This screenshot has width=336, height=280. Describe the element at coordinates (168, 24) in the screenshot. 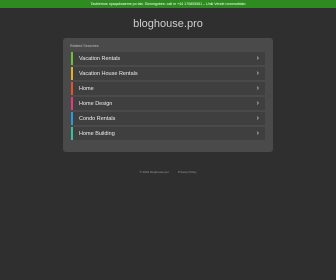

I see `domain-title: bloghouse.pro` at that location.